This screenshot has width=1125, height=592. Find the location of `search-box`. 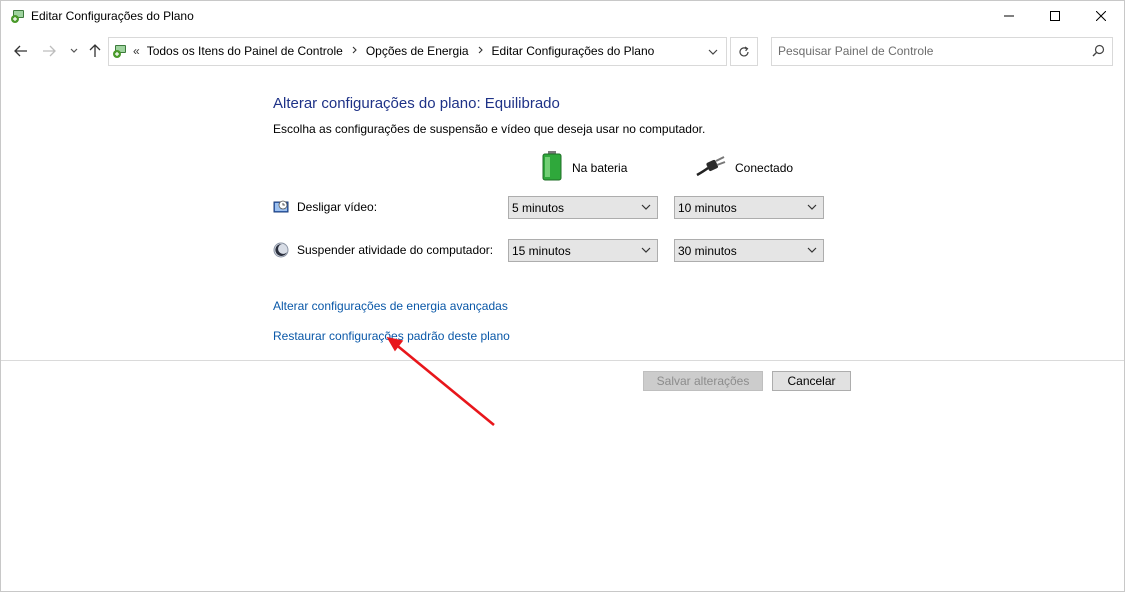

search-box is located at coordinates (942, 51).